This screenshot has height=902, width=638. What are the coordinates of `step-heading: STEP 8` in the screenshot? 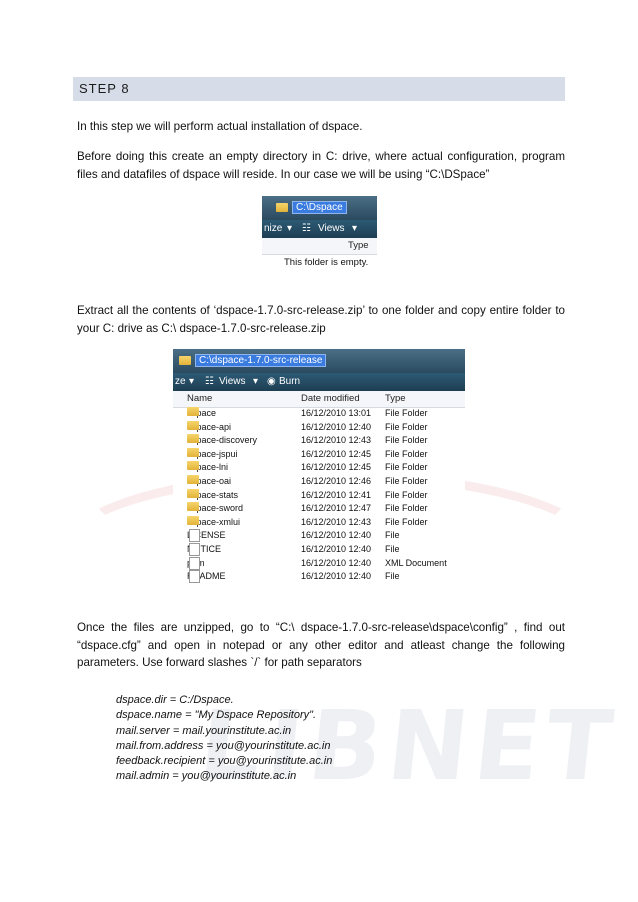 It's located at (319, 89).